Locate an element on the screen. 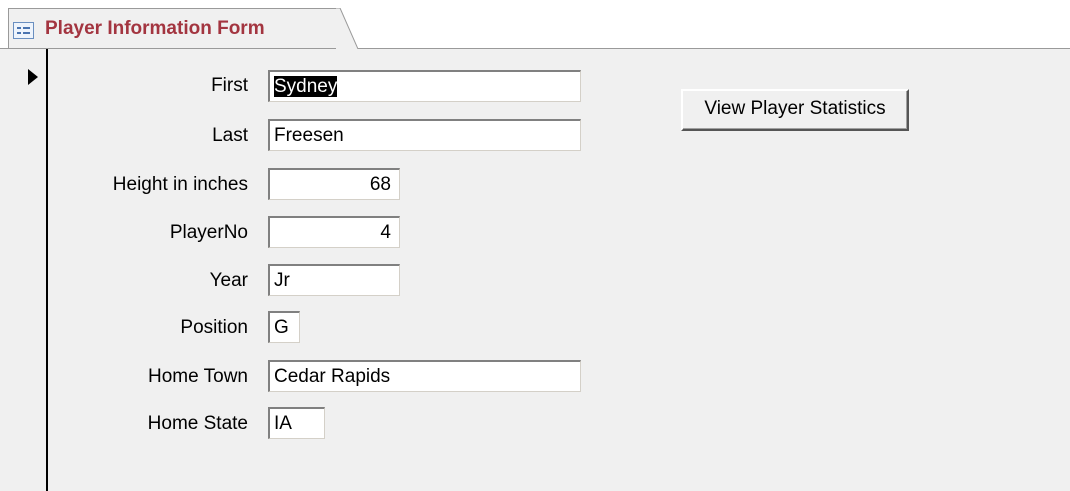  record-selector is located at coordinates (28, 270).